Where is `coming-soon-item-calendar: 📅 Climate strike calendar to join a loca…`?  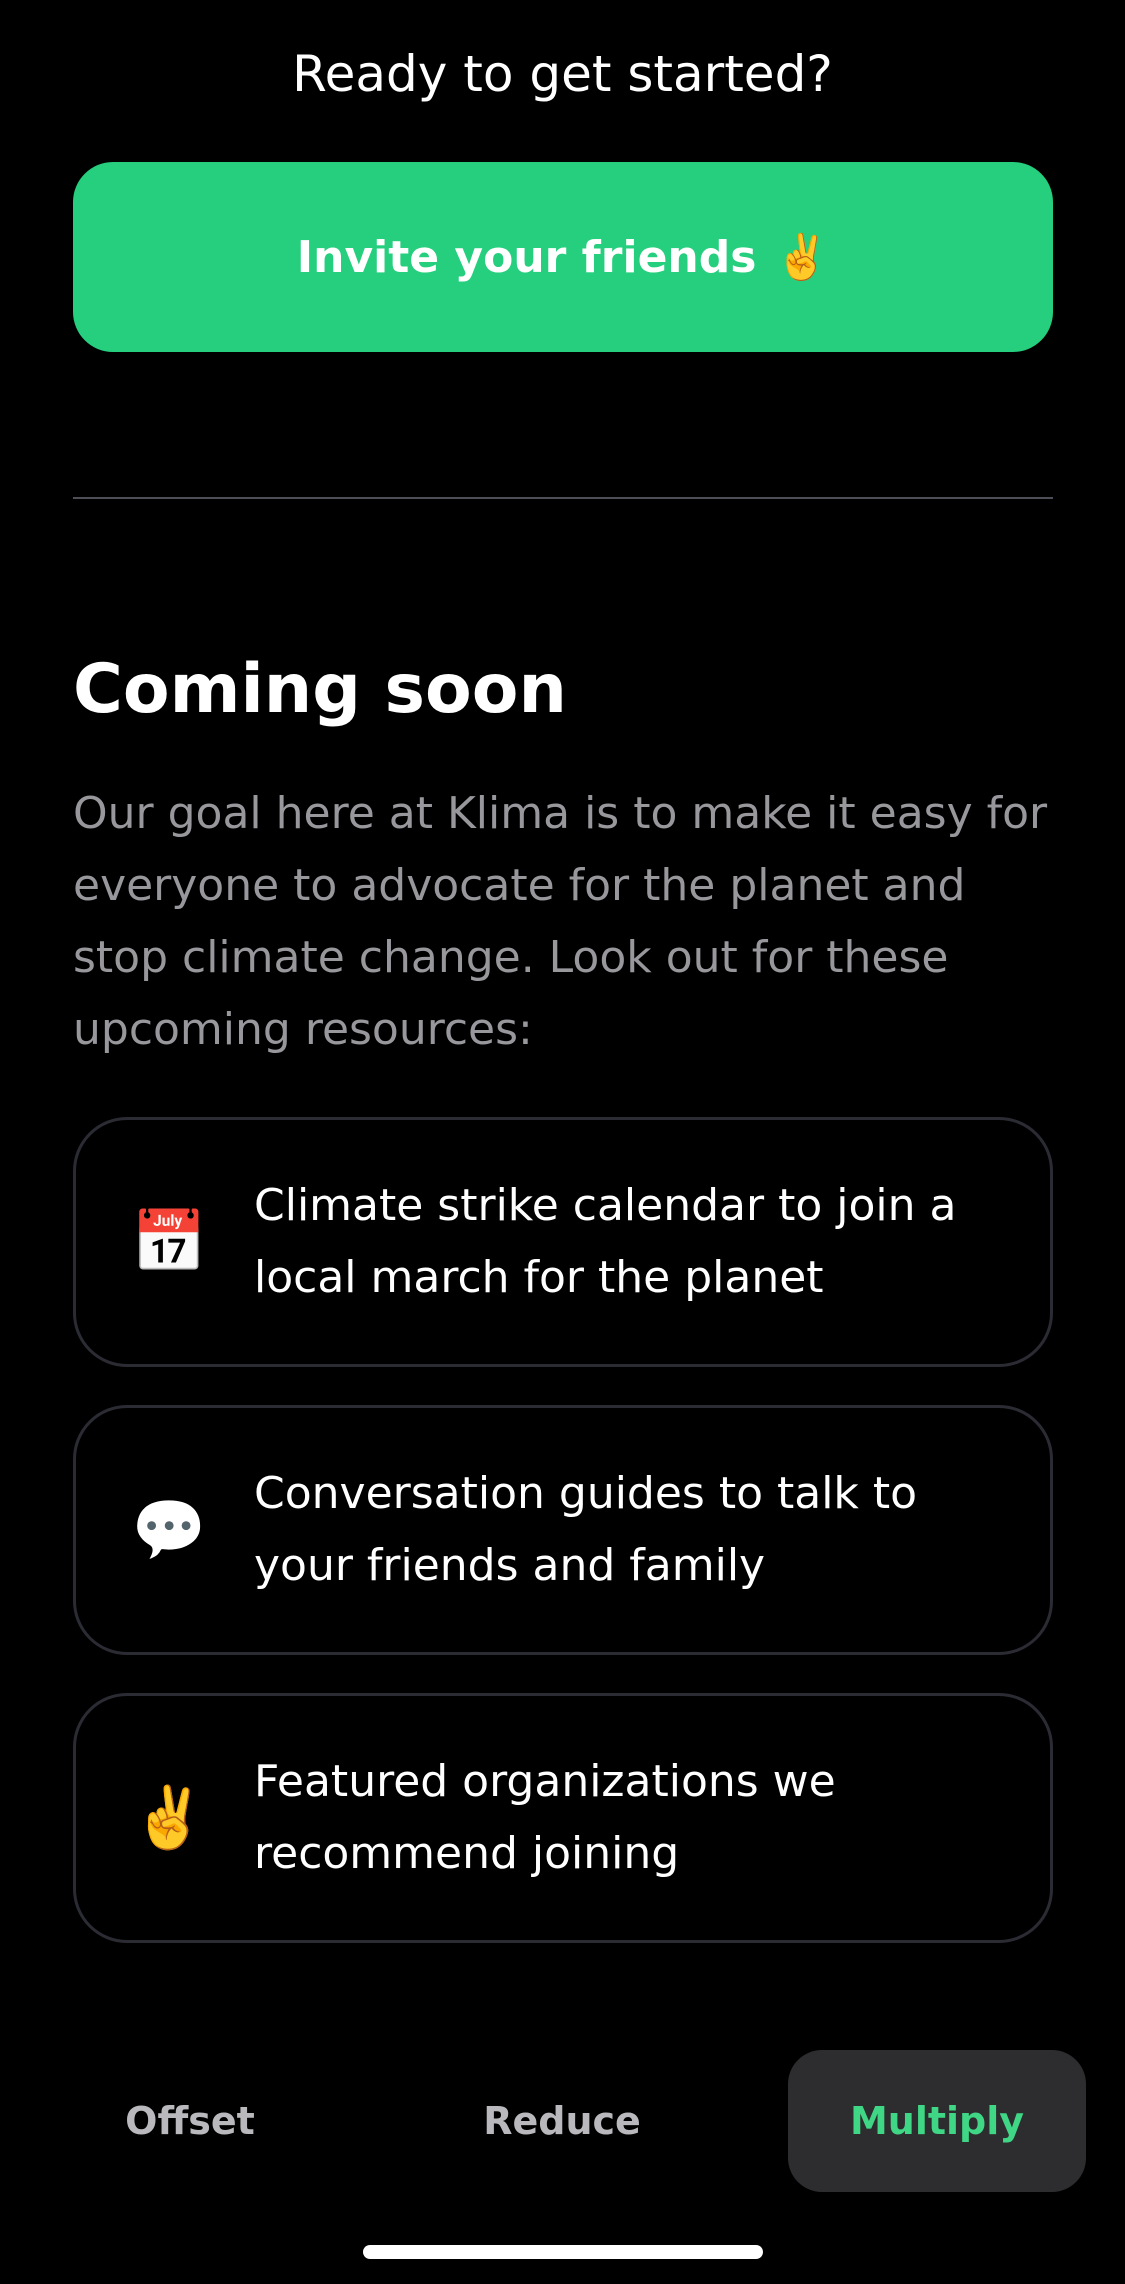
coming-soon-item-calendar: 📅 Climate strike calendar to join a loca… is located at coordinates (563, 1242).